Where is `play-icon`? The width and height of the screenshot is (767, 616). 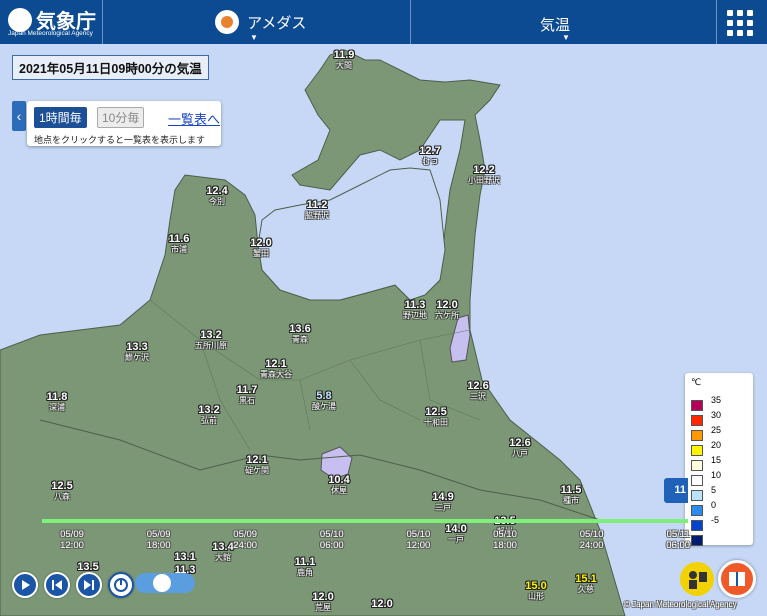 play-icon is located at coordinates (26, 585).